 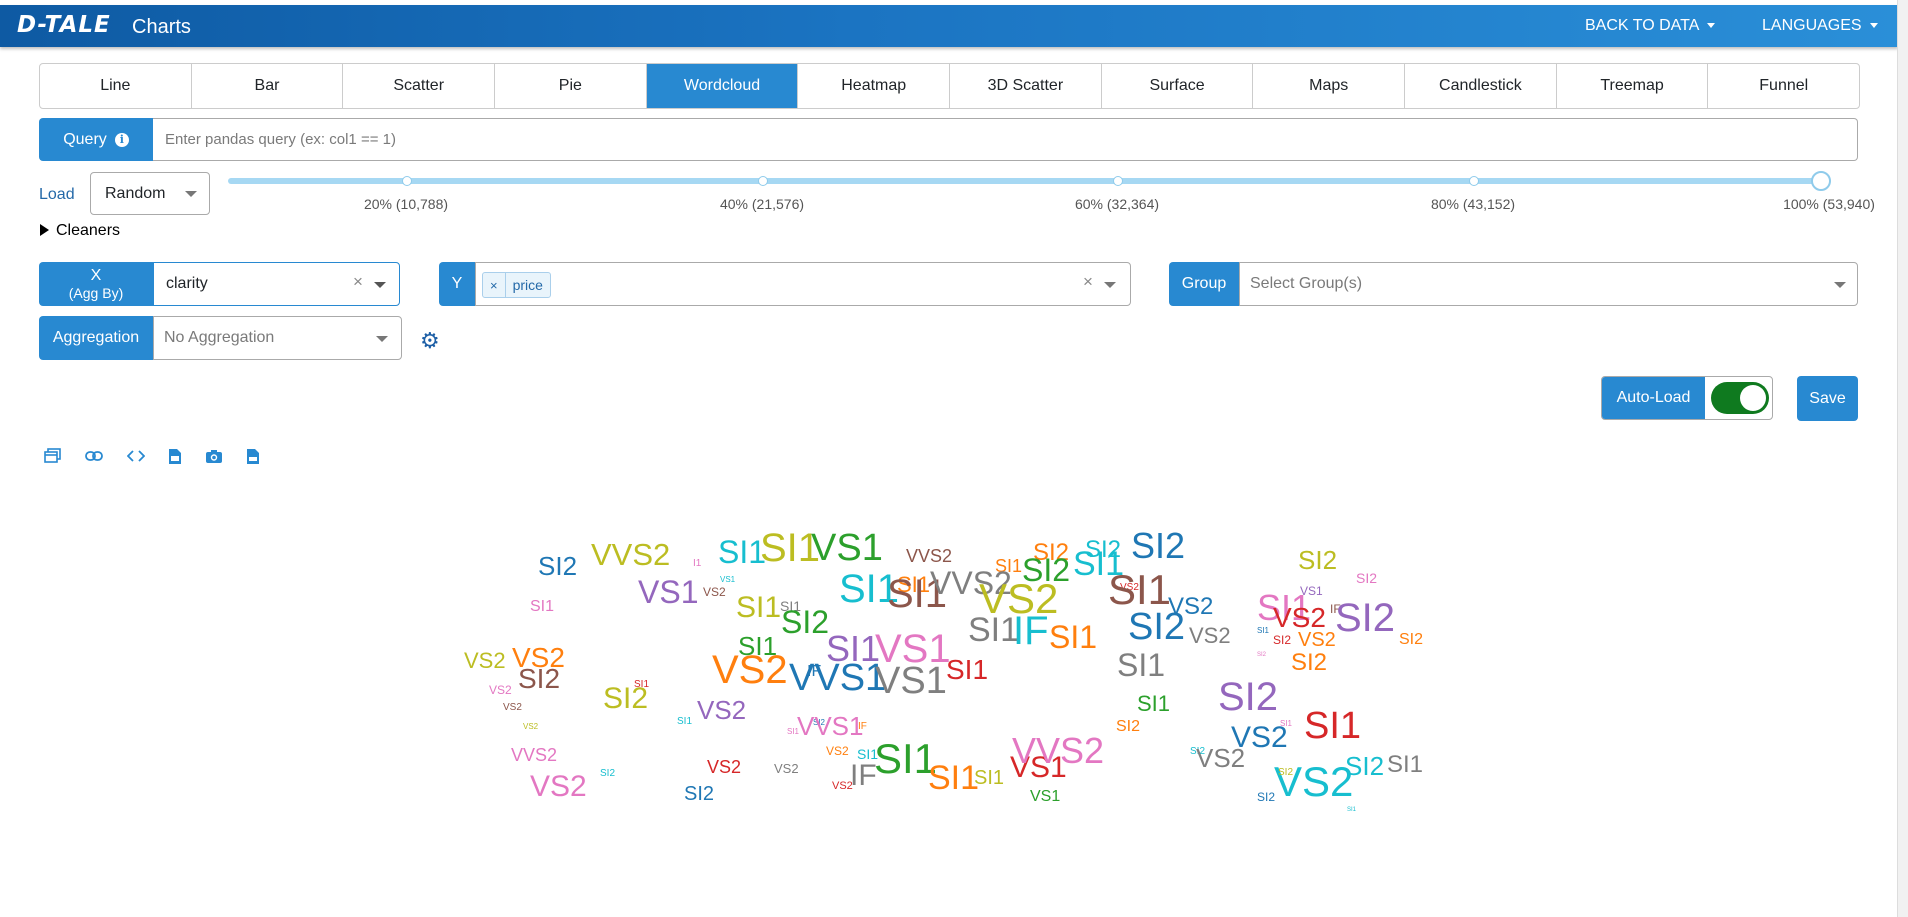 I want to click on cleaners-toggle: Cleaners, so click(x=80, y=231).